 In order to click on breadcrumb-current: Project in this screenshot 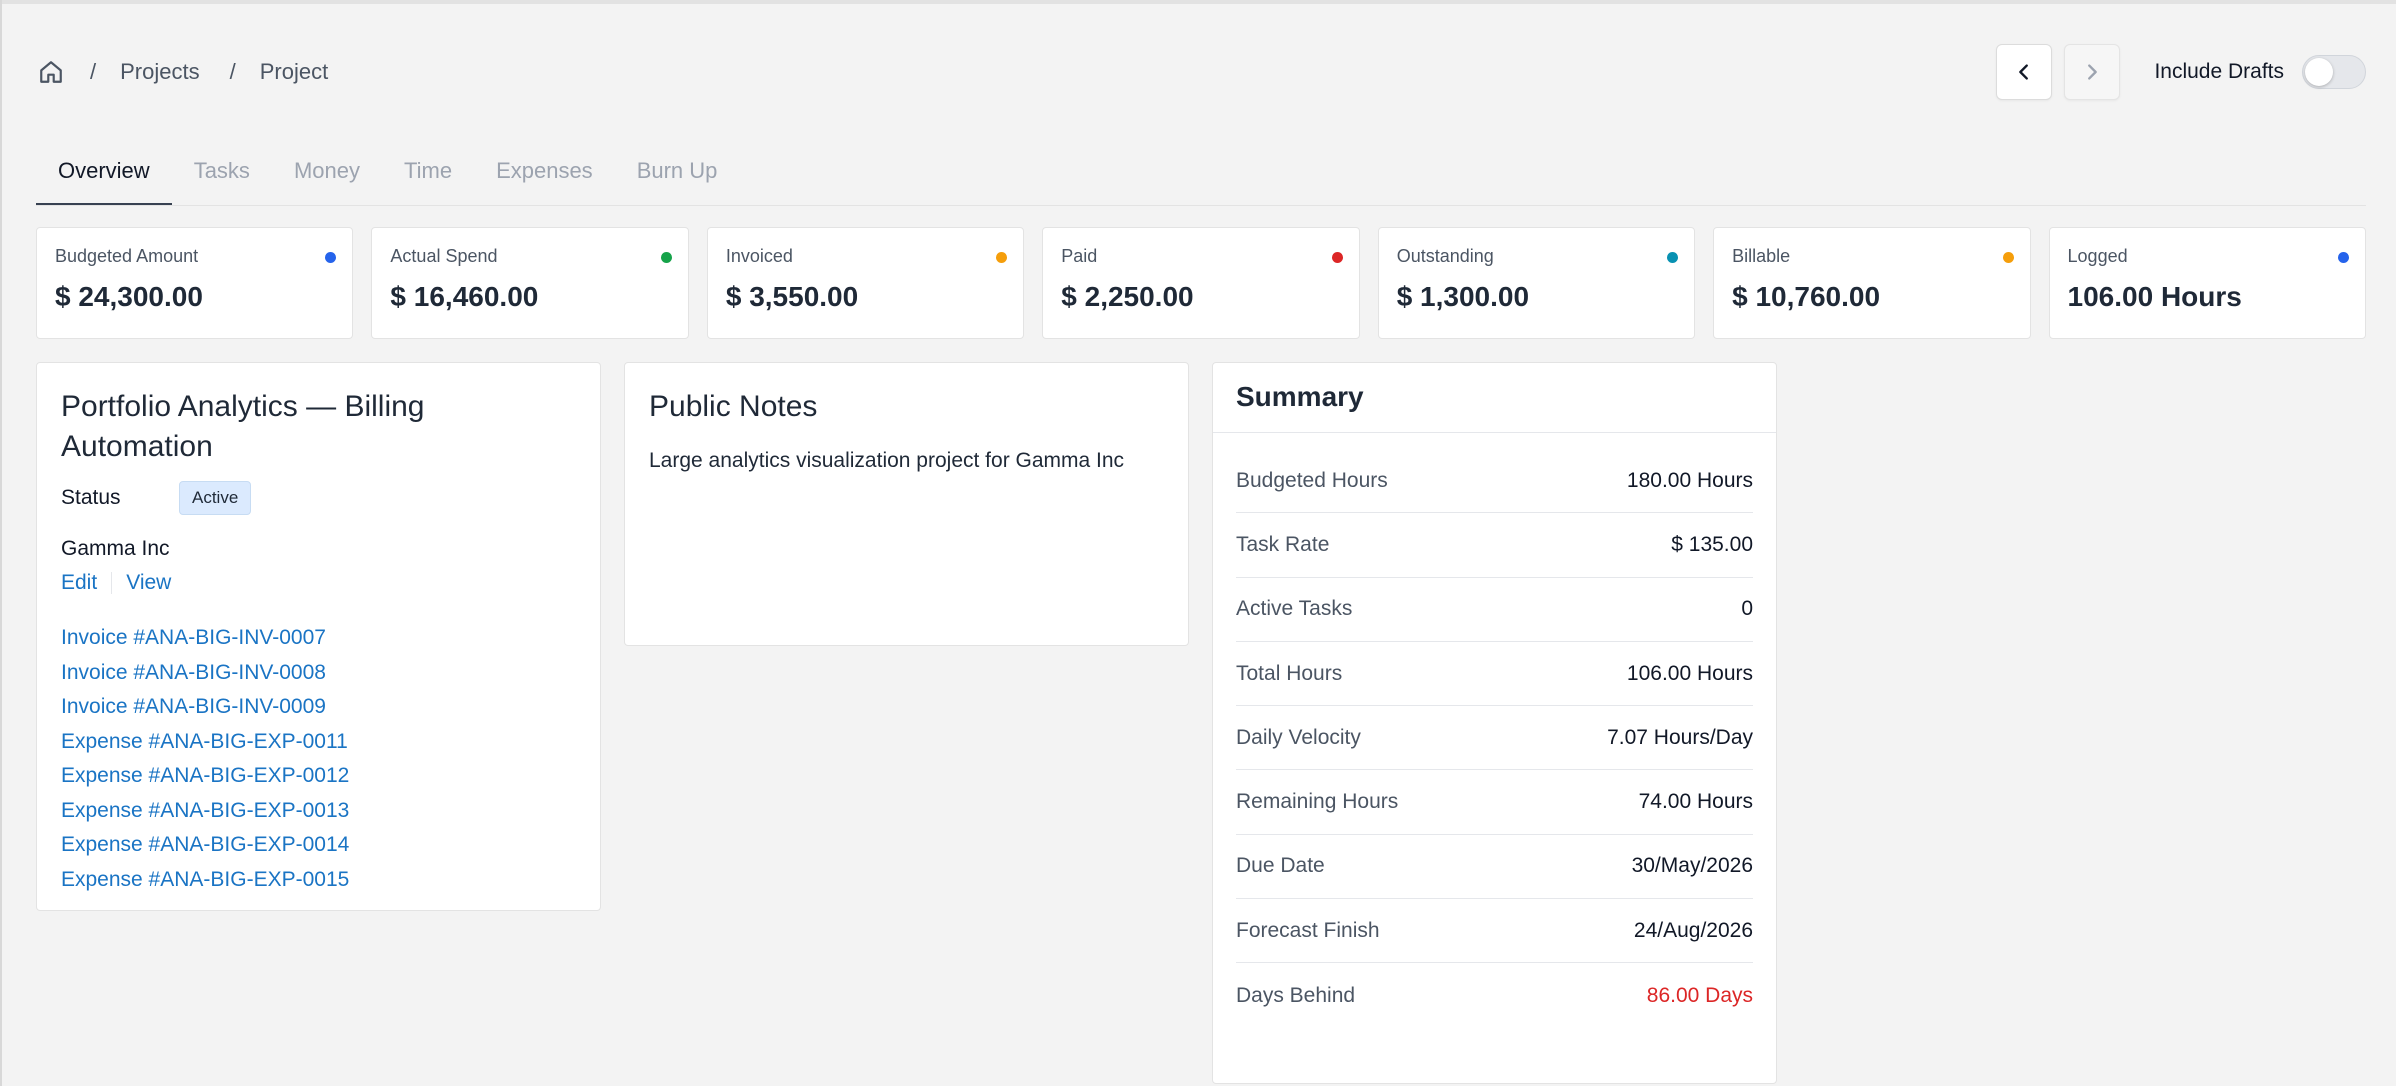, I will do `click(294, 71)`.